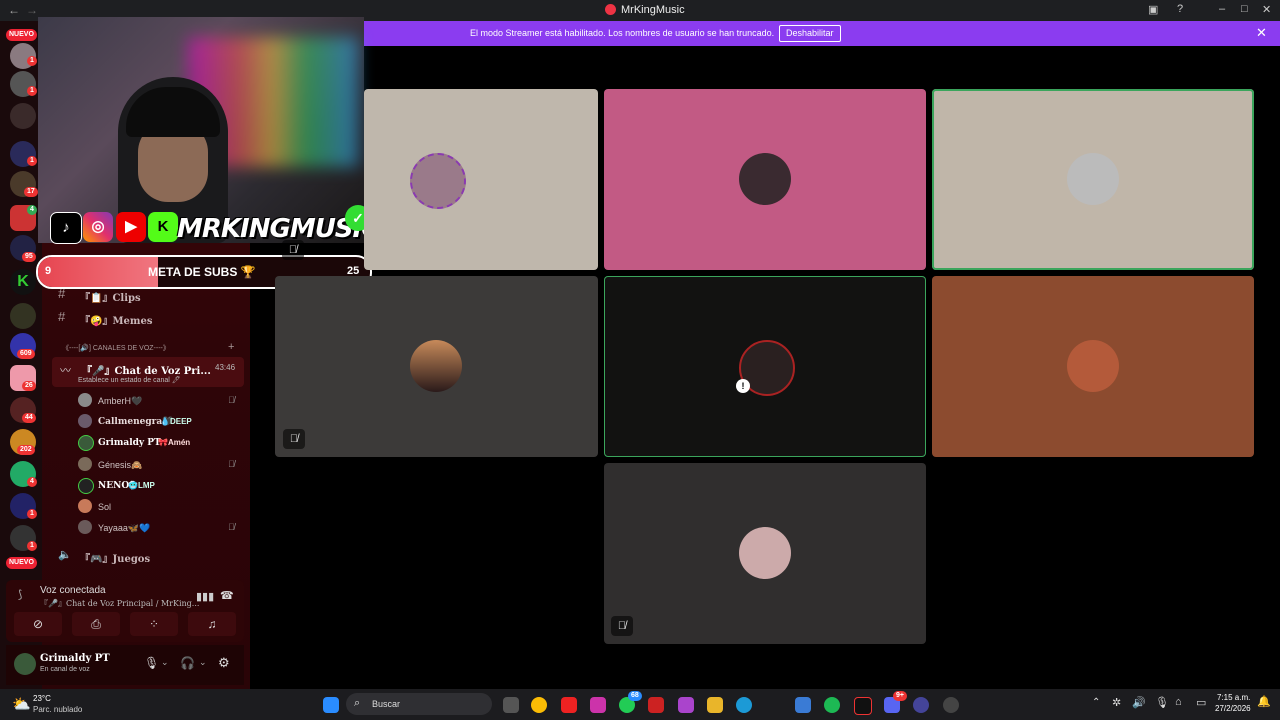  Describe the element at coordinates (110, 296) in the screenshot. I see `channel-clips: 『📋』Clips` at that location.